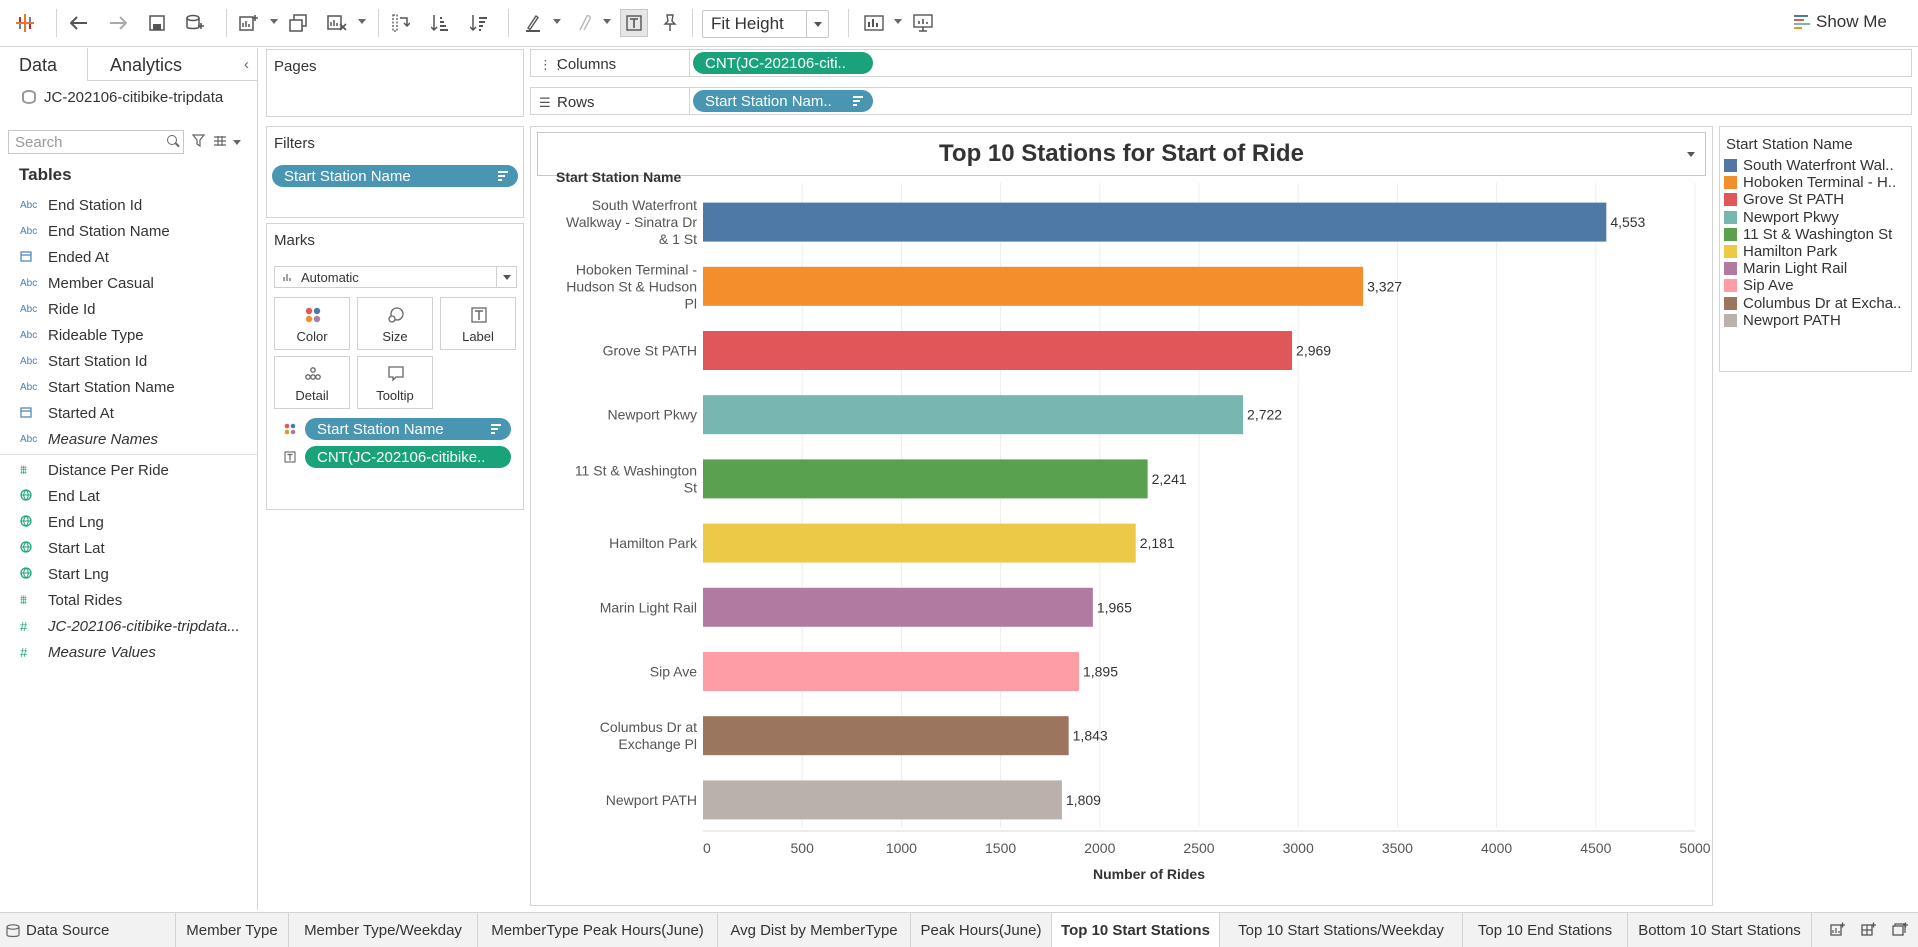 This screenshot has width=1918, height=947. I want to click on sheet-tab: Bottom 10 Start Stations, so click(1720, 930).